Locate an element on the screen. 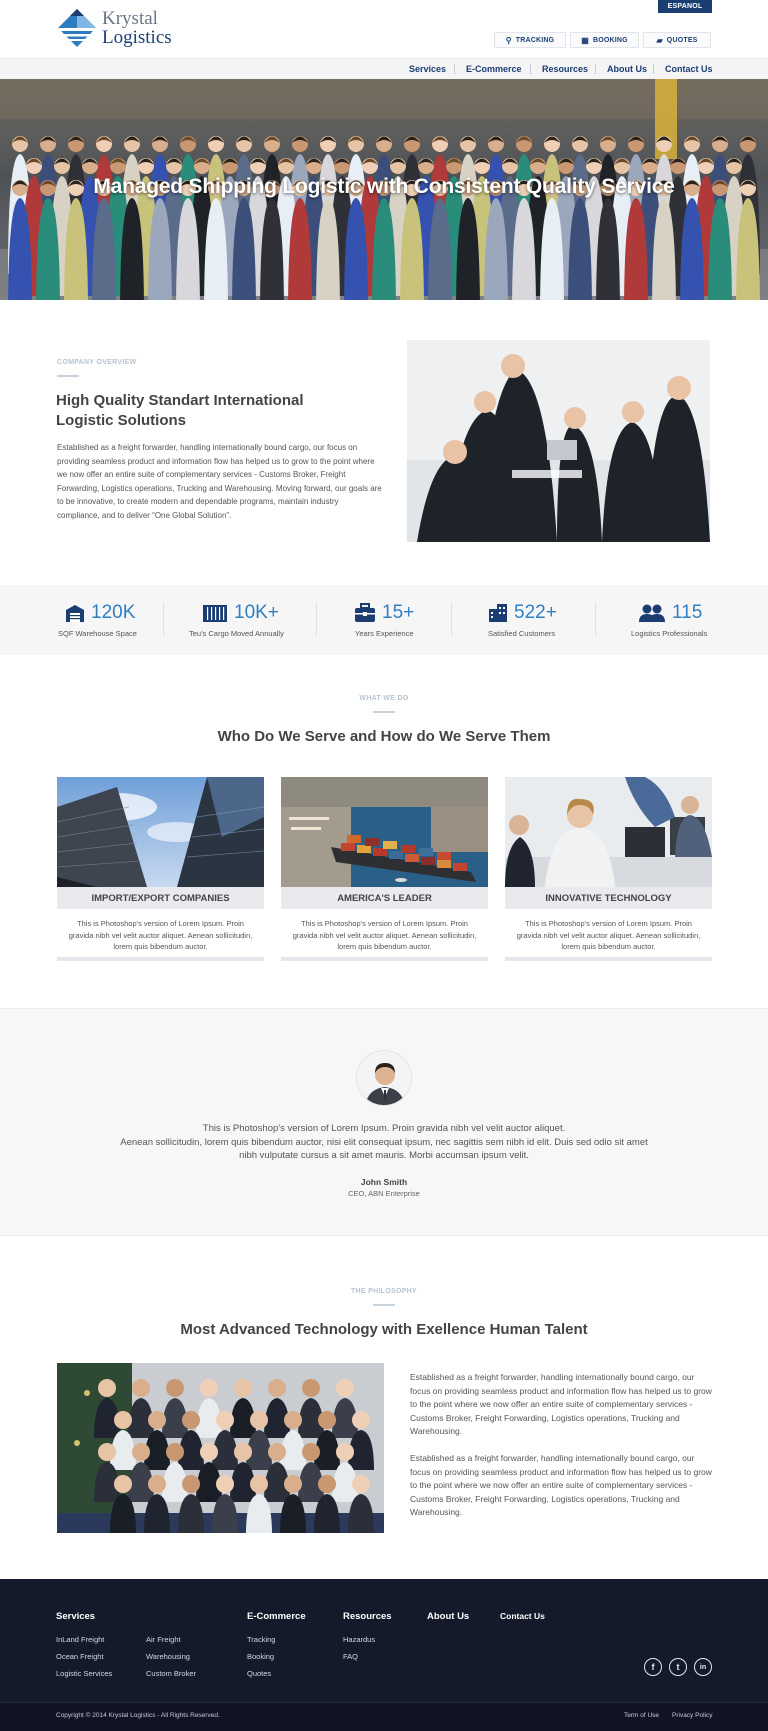  nav-ecommerce: E-Commerce is located at coordinates (494, 68).